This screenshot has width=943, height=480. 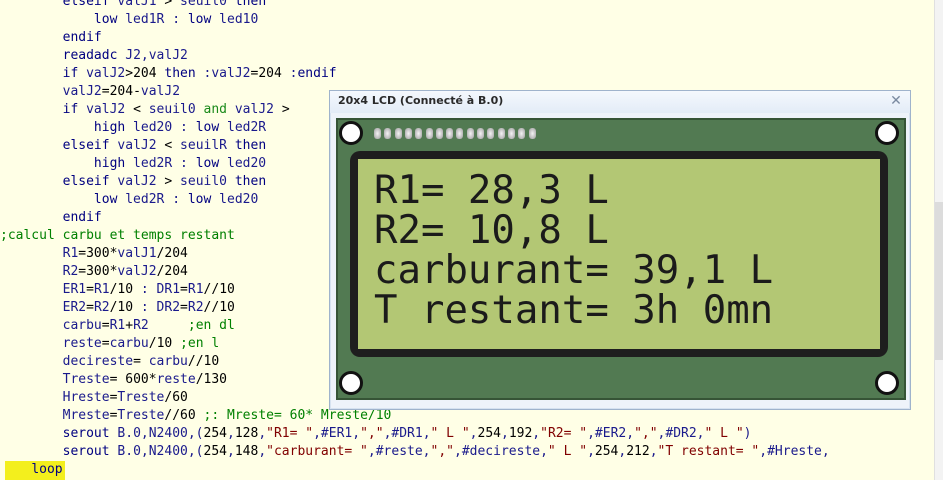 What do you see at coordinates (407, 433) in the screenshot?
I see `code-token: ,#DR1,` at bounding box center [407, 433].